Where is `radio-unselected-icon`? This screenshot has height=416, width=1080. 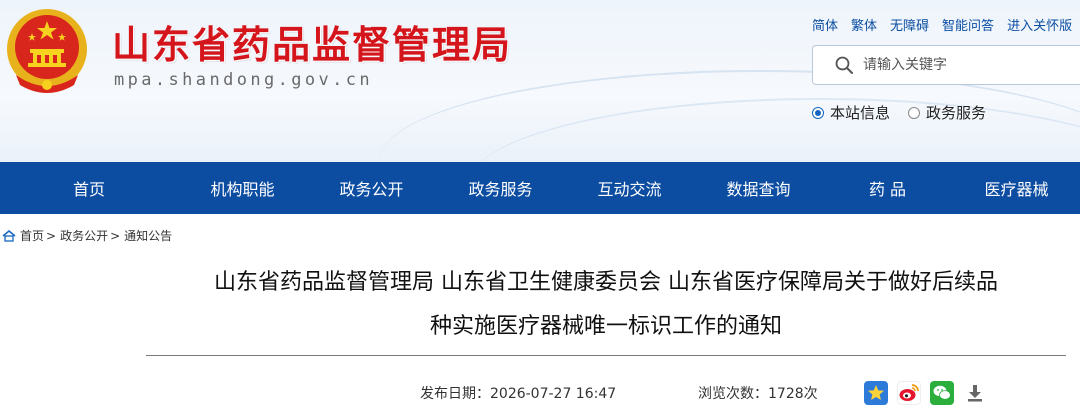
radio-unselected-icon is located at coordinates (914, 112).